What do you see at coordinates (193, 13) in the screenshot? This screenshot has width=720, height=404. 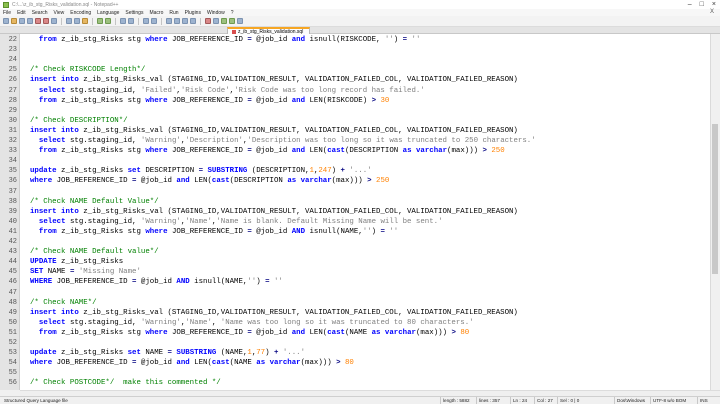 I see `menu-plugins: Plugins` at bounding box center [193, 13].